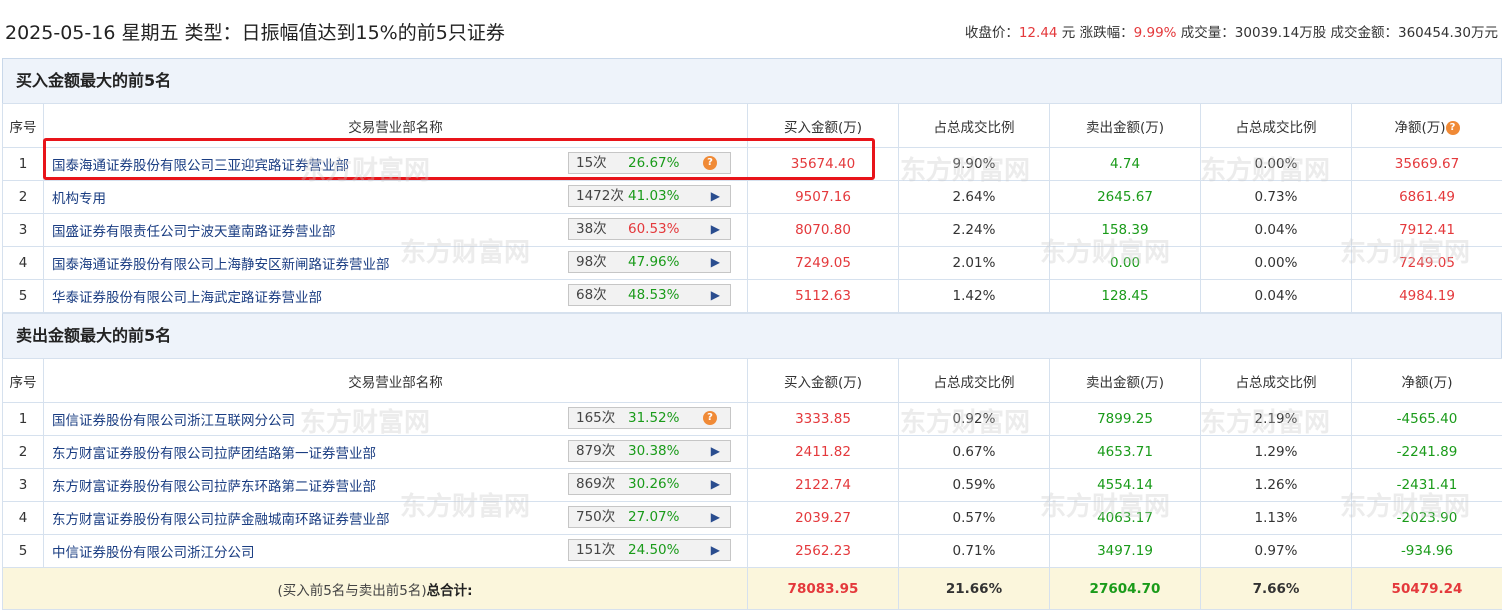  I want to click on broker-stats-badge: 38次 60.53% ▶, so click(649, 229).